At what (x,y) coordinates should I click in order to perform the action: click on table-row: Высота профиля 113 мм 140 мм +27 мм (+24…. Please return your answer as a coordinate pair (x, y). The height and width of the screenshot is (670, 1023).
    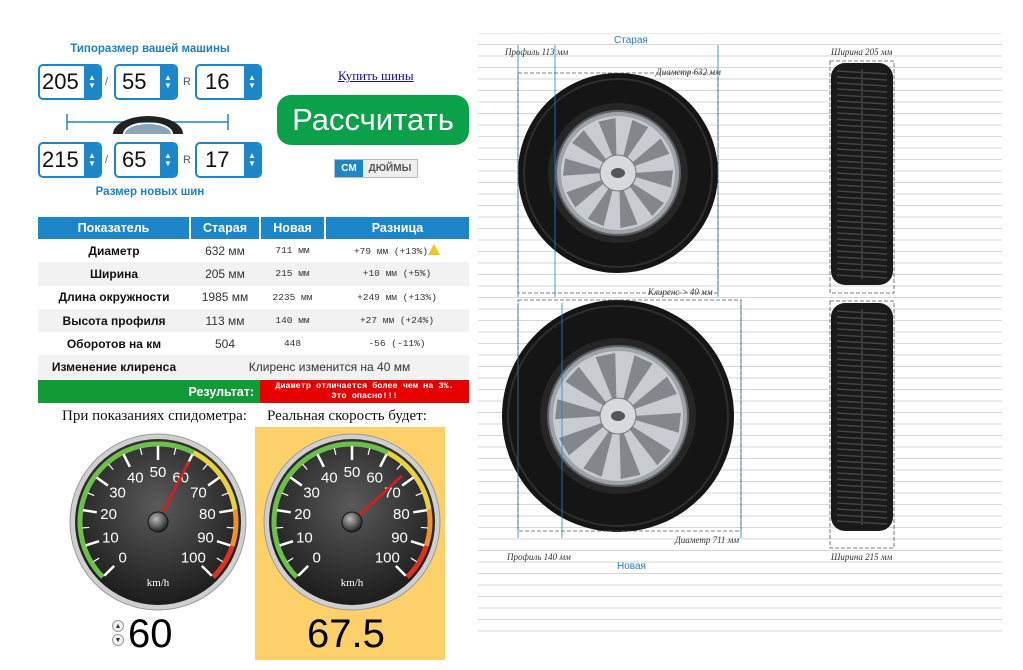
    Looking at the image, I should click on (253, 320).